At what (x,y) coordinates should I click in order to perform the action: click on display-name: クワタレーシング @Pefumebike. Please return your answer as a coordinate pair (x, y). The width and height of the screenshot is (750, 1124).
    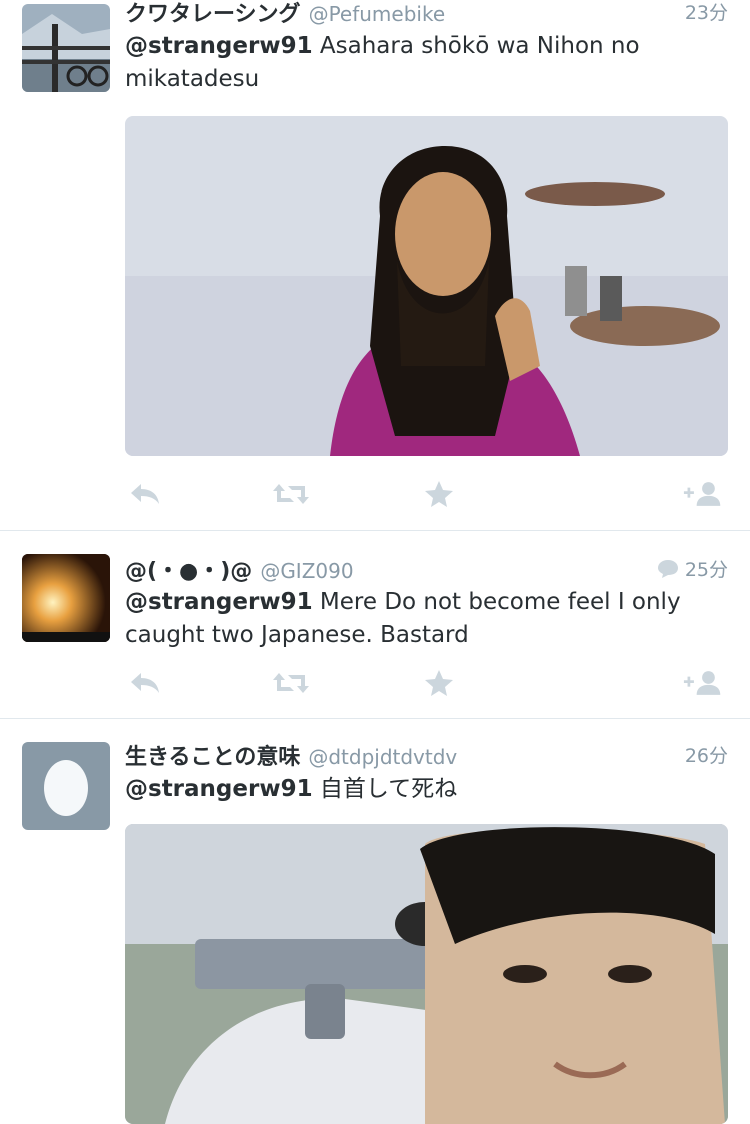
    Looking at the image, I should click on (285, 14).